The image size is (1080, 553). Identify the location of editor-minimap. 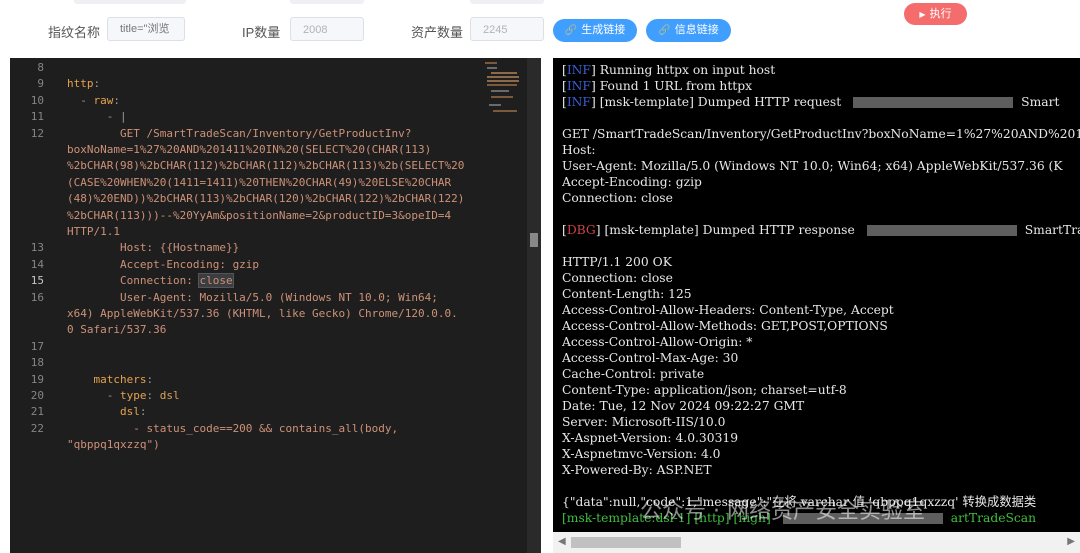
(502, 88).